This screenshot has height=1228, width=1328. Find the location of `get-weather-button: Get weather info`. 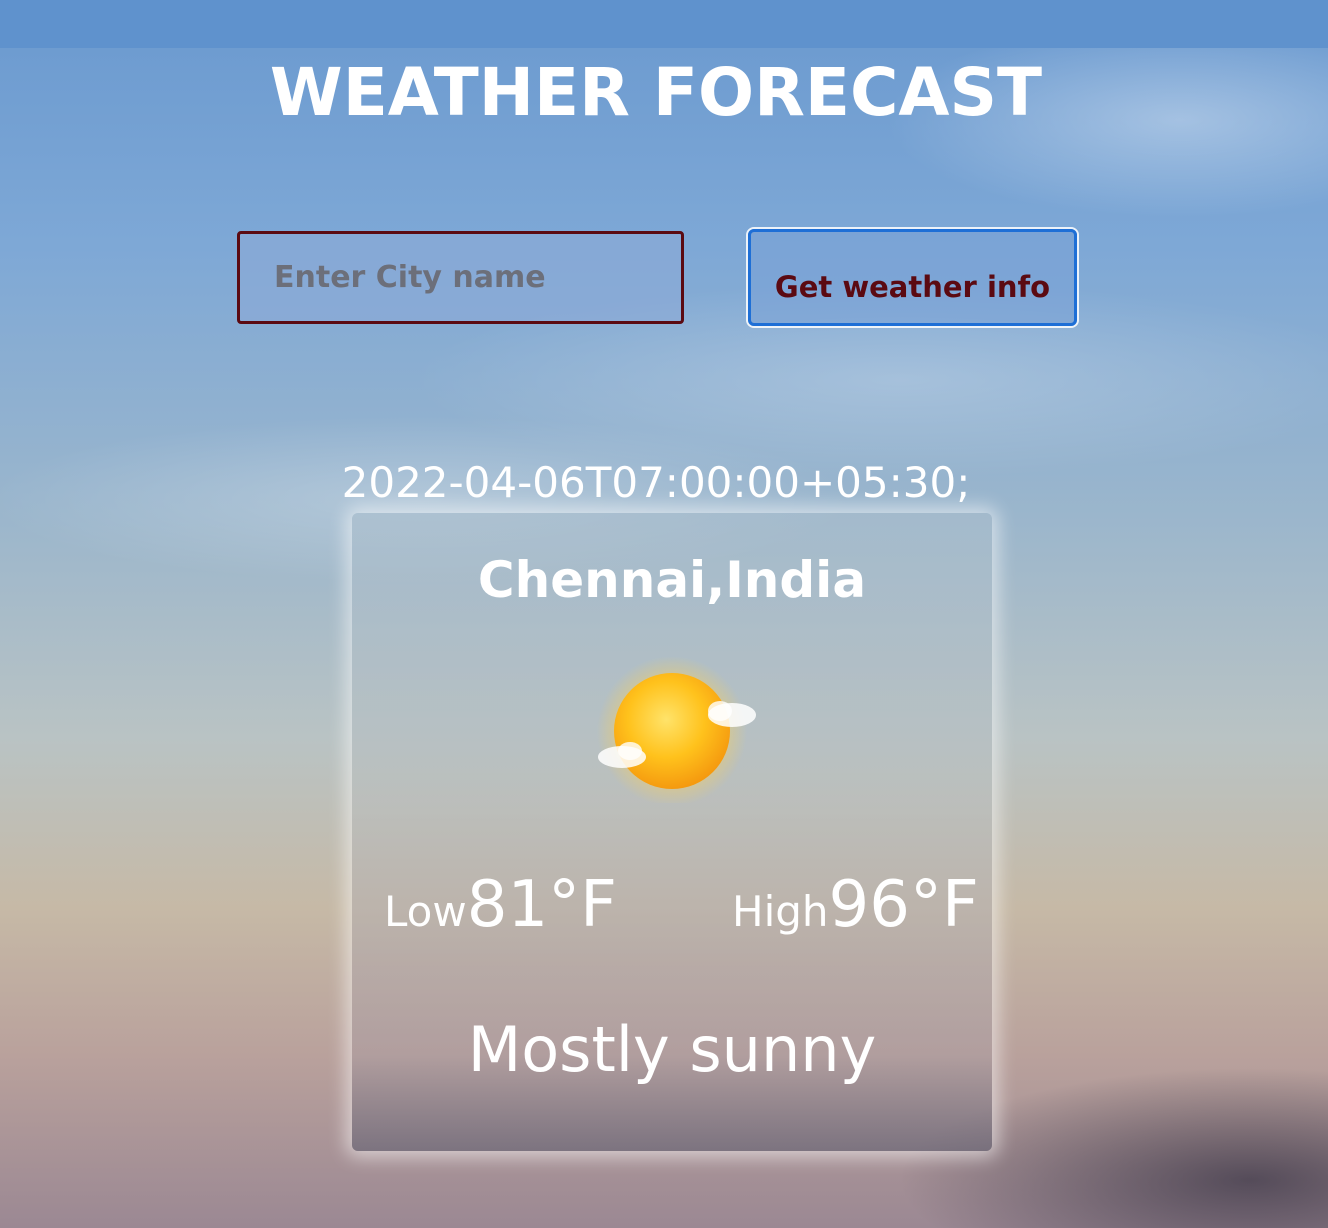

get-weather-button: Get weather info is located at coordinates (912, 277).